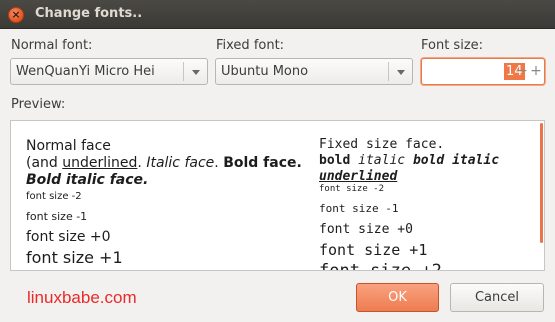  Describe the element at coordinates (82, 297) in the screenshot. I see `watermark: linuxbabe.com` at that location.